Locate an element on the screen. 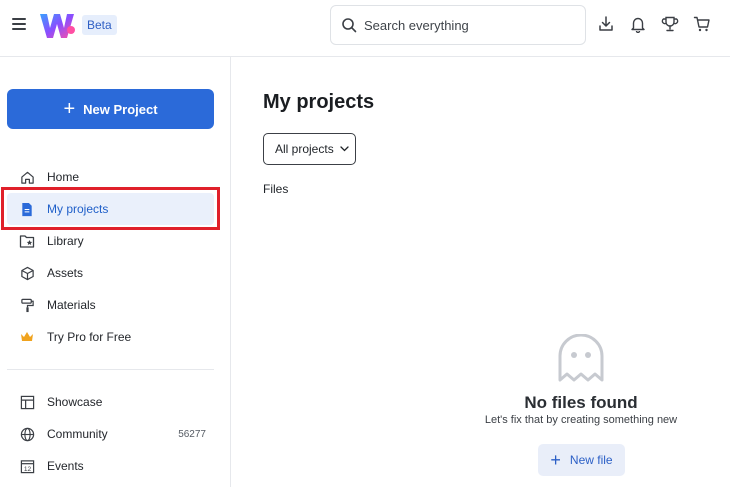 Image resolution: width=730 pixels, height=487 pixels. top-bar: Beta is located at coordinates (365, 28).